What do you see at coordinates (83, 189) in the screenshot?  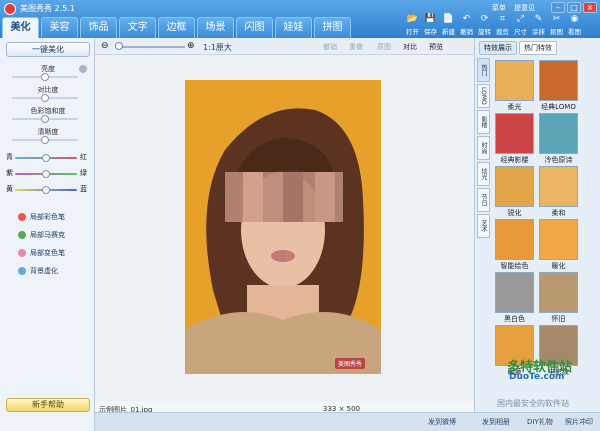 I see `blue-label: 蓝` at bounding box center [83, 189].